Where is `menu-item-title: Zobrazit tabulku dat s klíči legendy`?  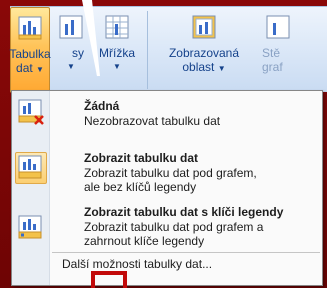
menu-item-title: Zobrazit tabulku dat s klíči legendy is located at coordinates (184, 212).